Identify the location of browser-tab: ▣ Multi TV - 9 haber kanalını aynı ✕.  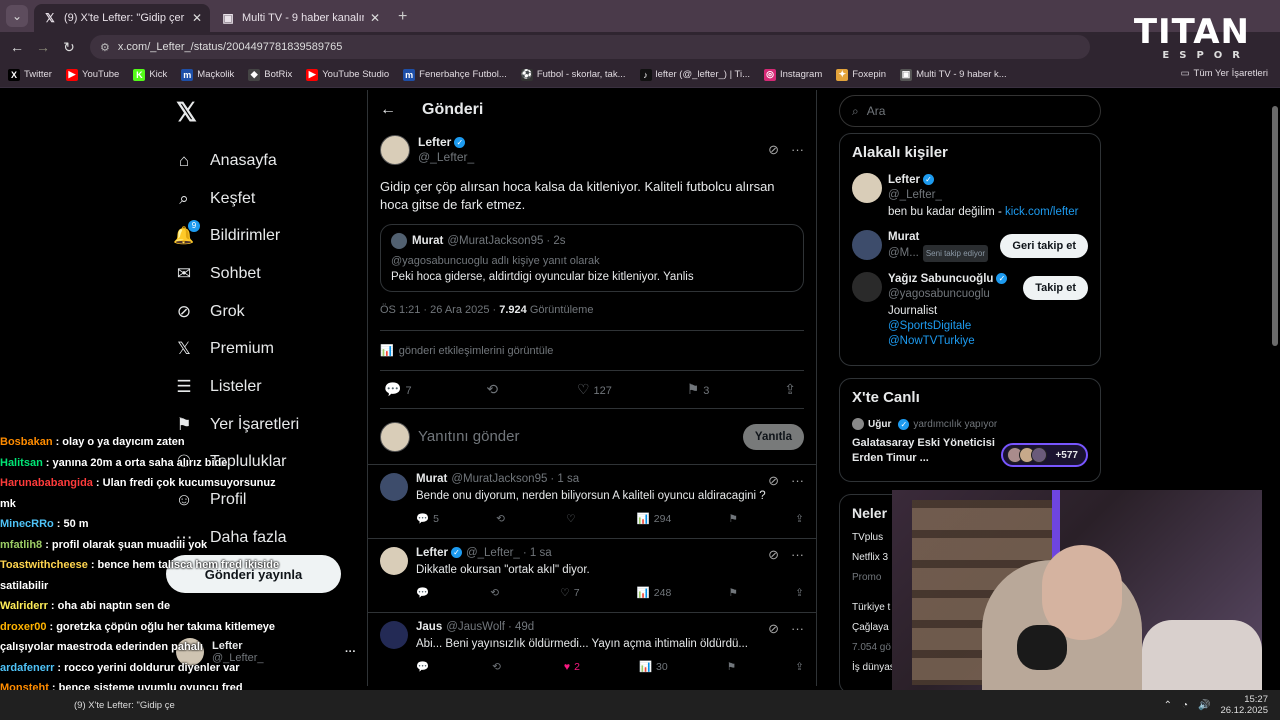
(300, 18).